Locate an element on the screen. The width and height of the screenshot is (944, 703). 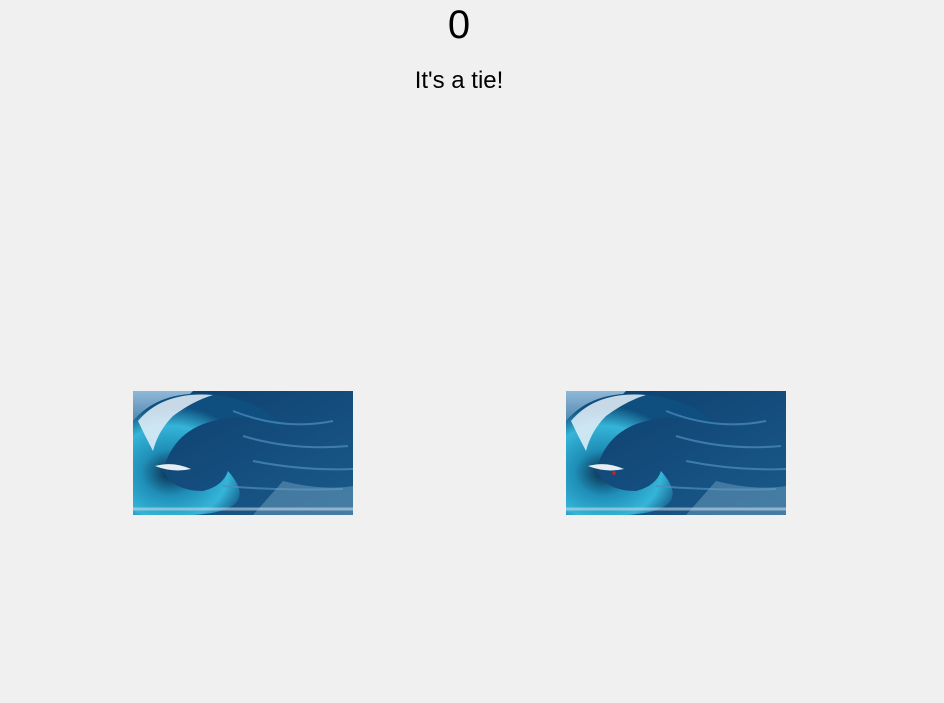
result-message: It's a tie! is located at coordinates (459, 80).